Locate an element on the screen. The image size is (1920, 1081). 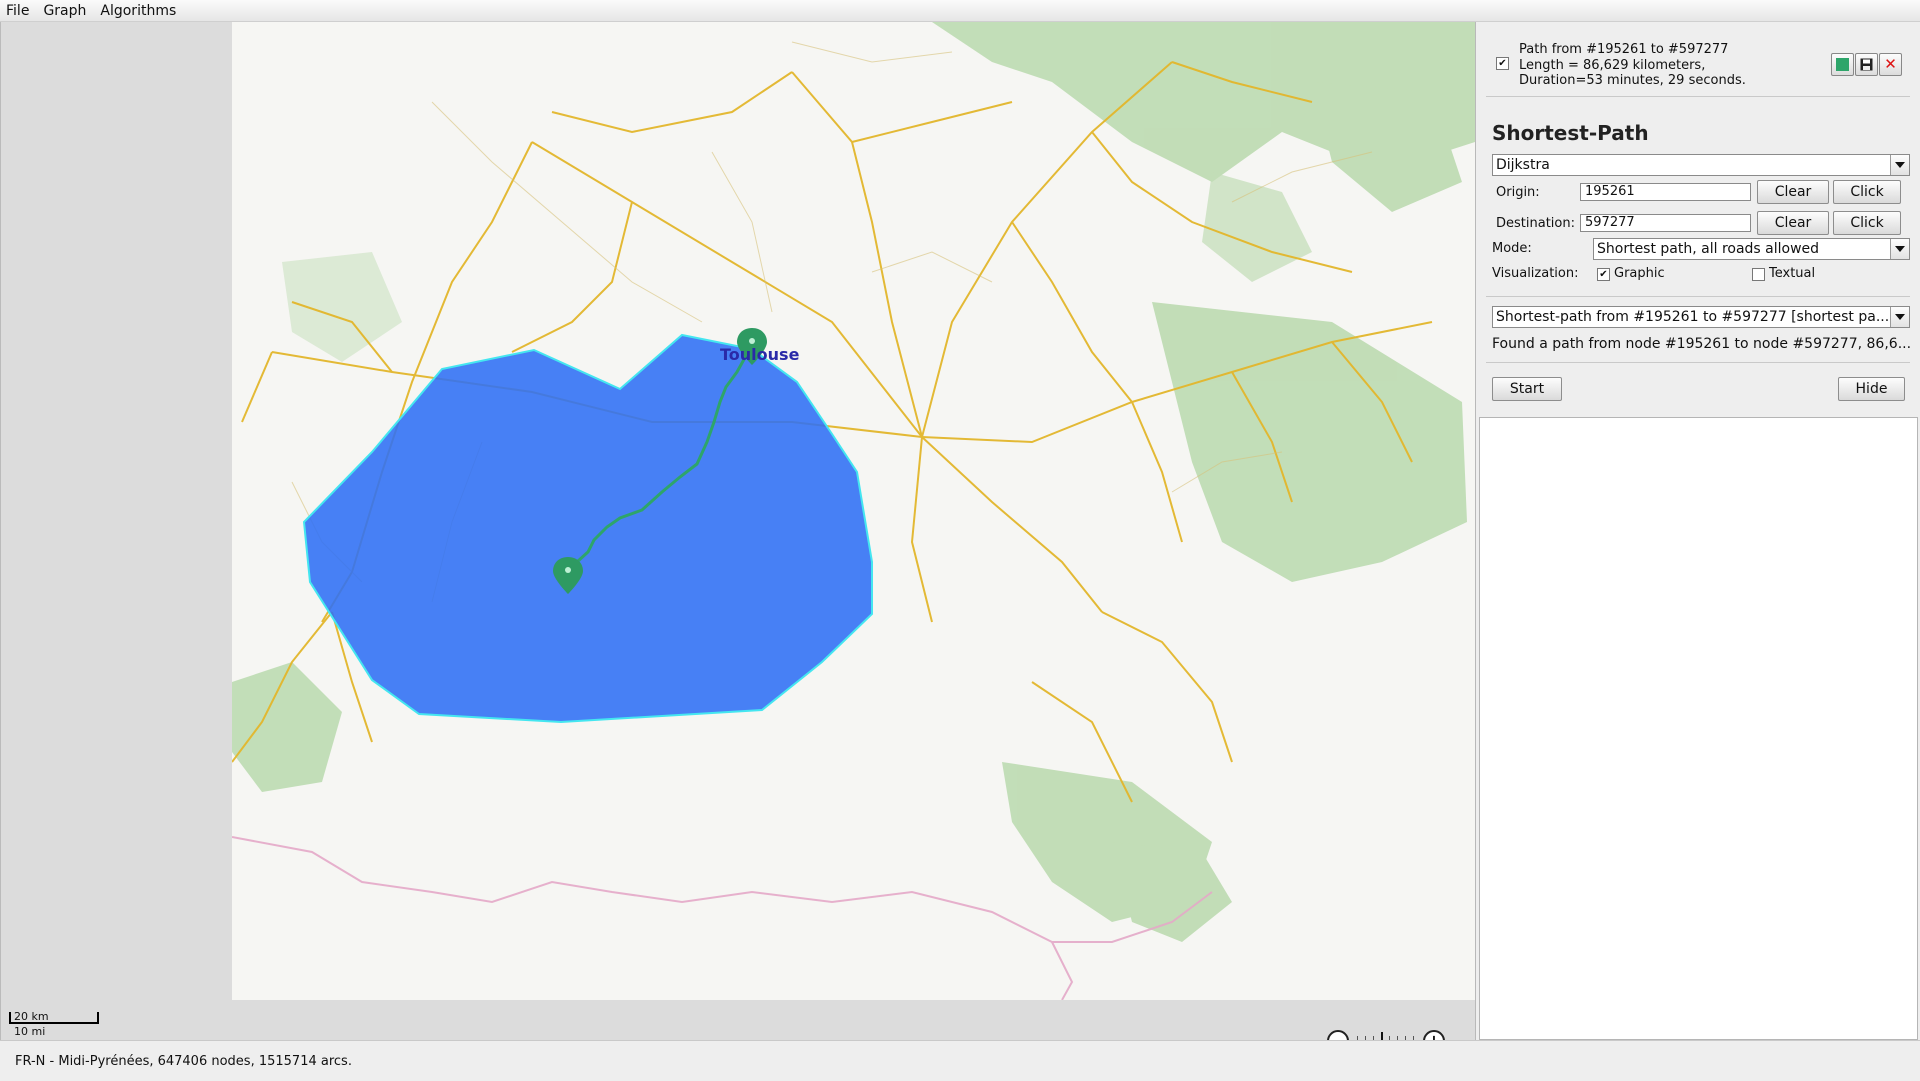
mode-label: Mode: is located at coordinates (1512, 248).